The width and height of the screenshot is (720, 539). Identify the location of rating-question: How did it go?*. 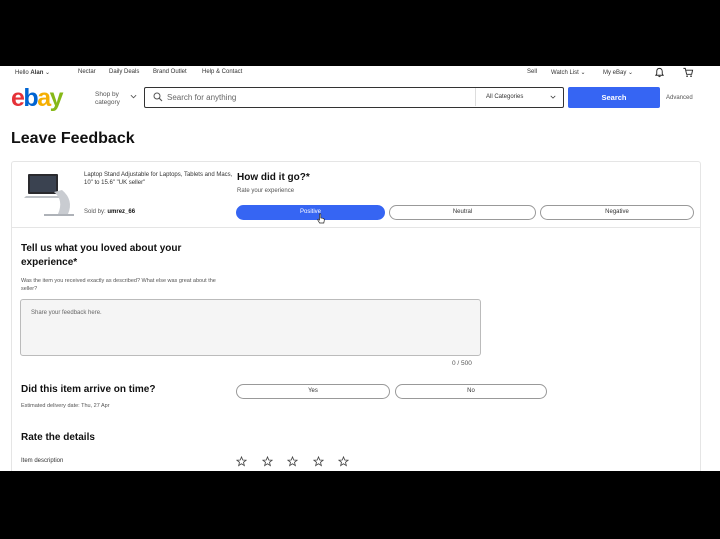
(273, 177).